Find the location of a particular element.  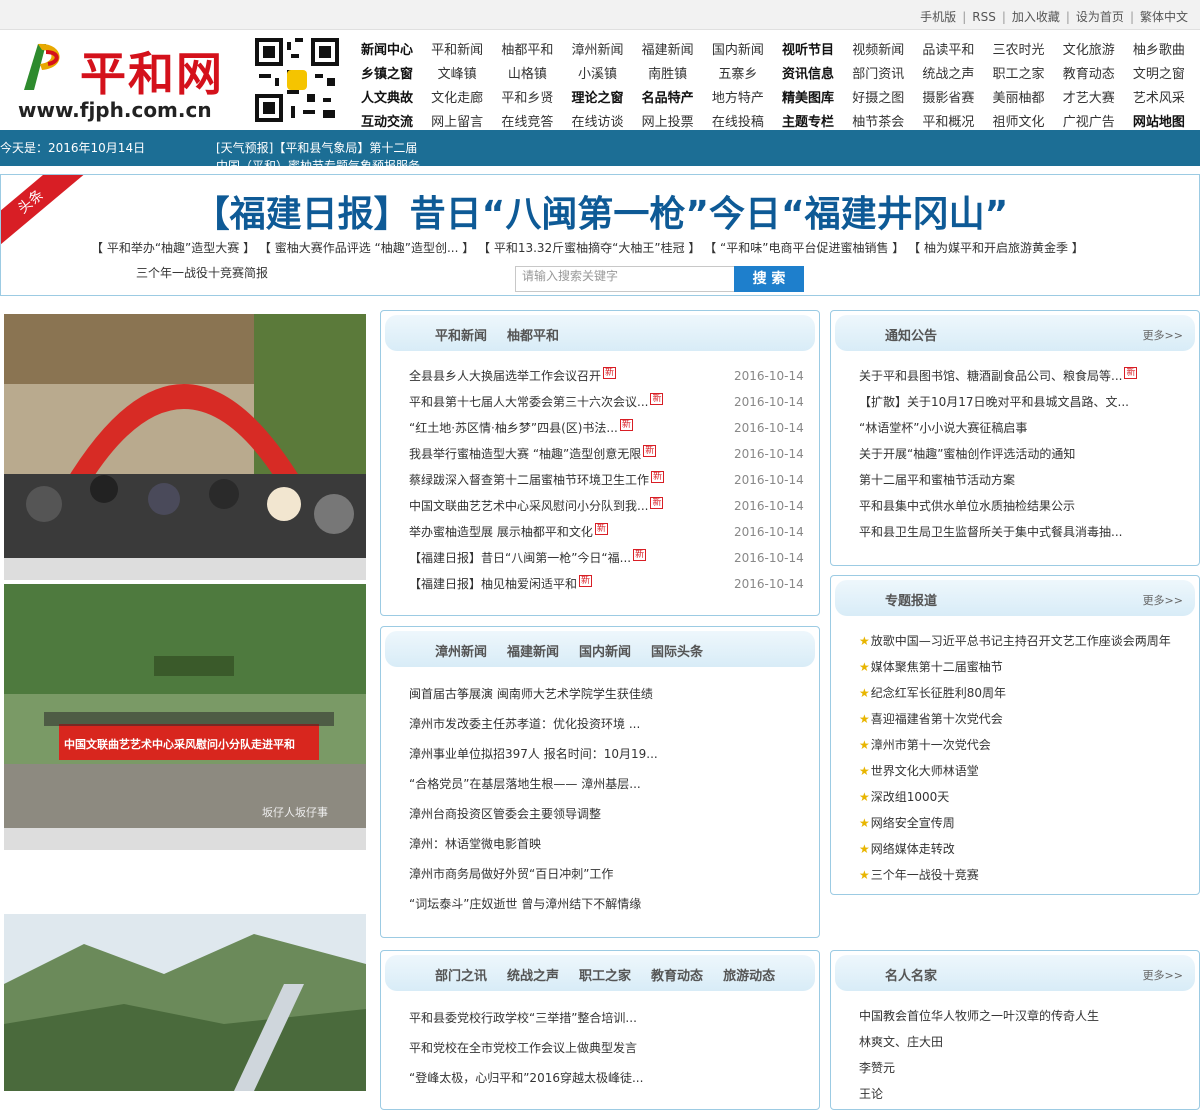

panel-tab: 部门之讯 is located at coordinates (461, 976).